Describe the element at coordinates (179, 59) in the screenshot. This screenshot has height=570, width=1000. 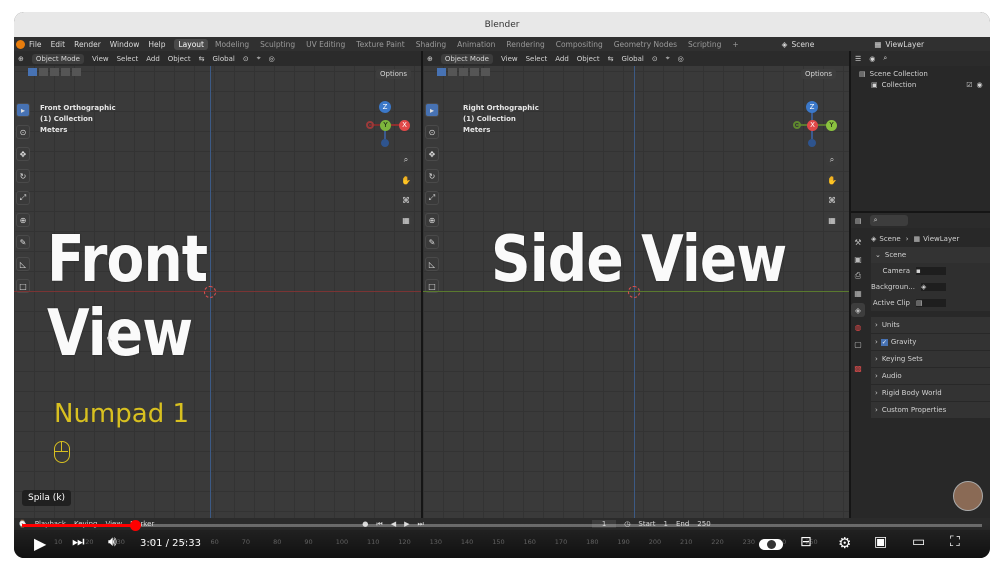
I see `menu-object: Object` at that location.